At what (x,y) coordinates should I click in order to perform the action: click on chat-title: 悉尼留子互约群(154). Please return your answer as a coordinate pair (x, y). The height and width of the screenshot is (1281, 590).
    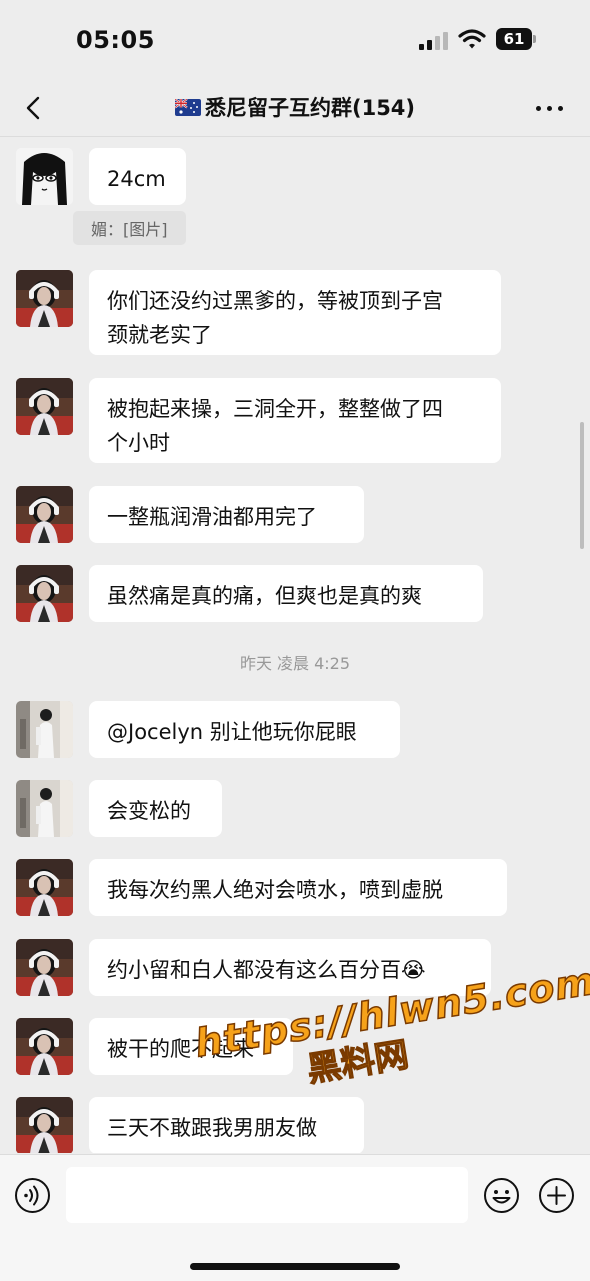
    Looking at the image, I should click on (295, 107).